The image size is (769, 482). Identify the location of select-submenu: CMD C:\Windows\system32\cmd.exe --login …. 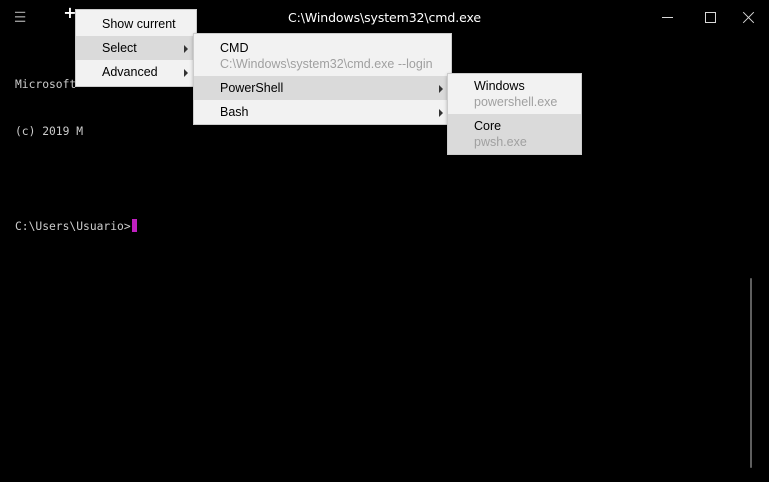
(322, 79).